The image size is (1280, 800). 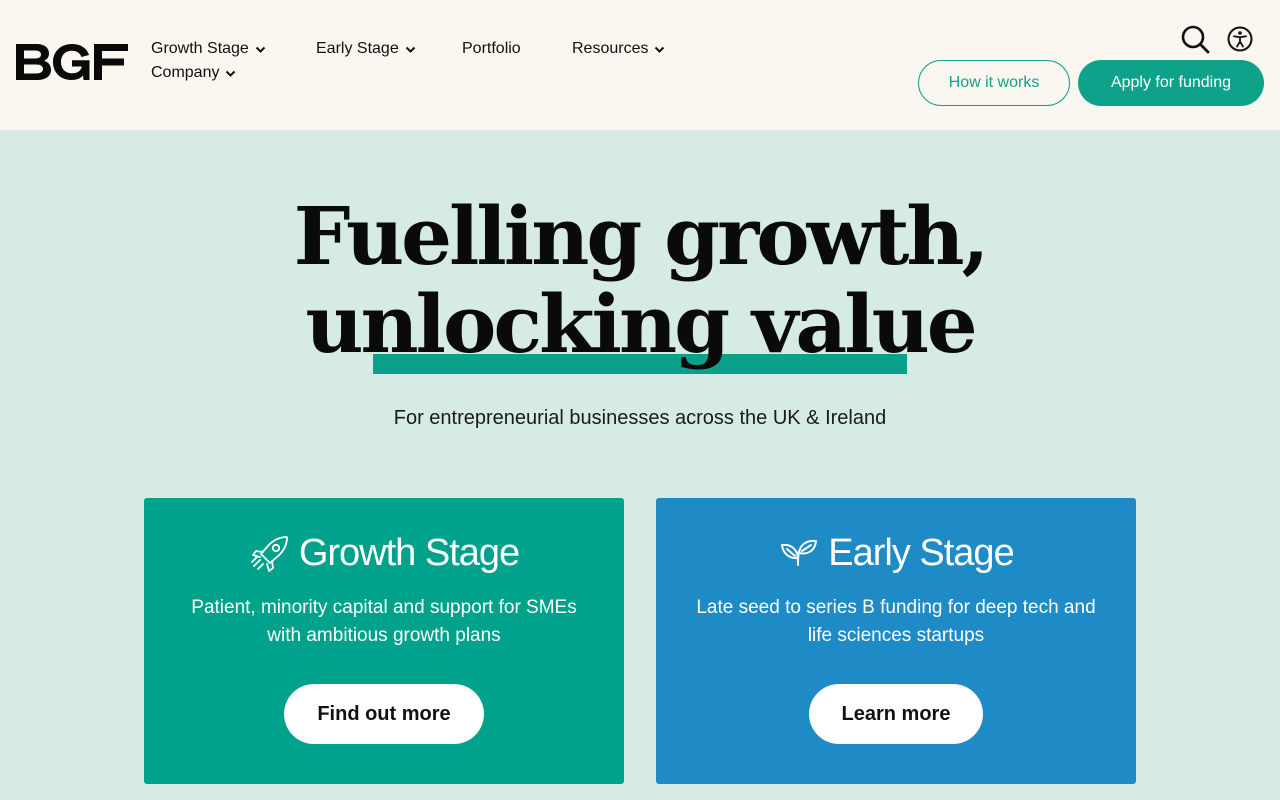 I want to click on learn-more-button: Learn more, so click(x=896, y=714).